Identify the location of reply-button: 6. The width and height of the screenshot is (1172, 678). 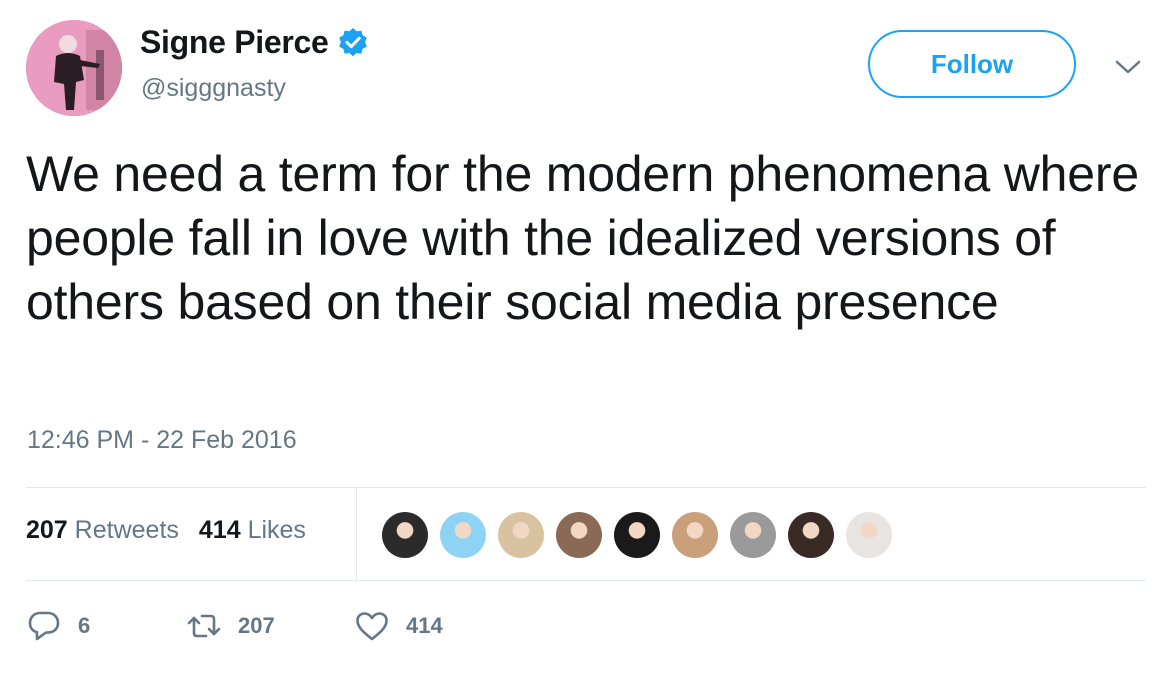
(58, 626).